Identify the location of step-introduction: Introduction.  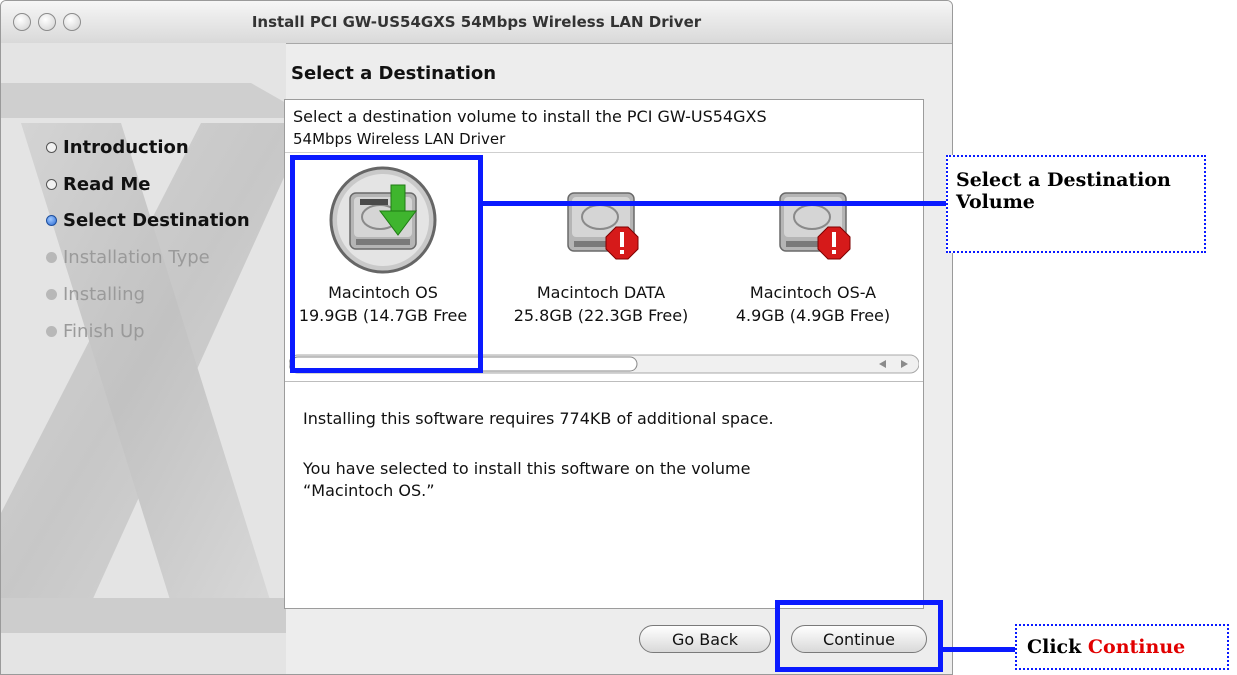
(117, 147).